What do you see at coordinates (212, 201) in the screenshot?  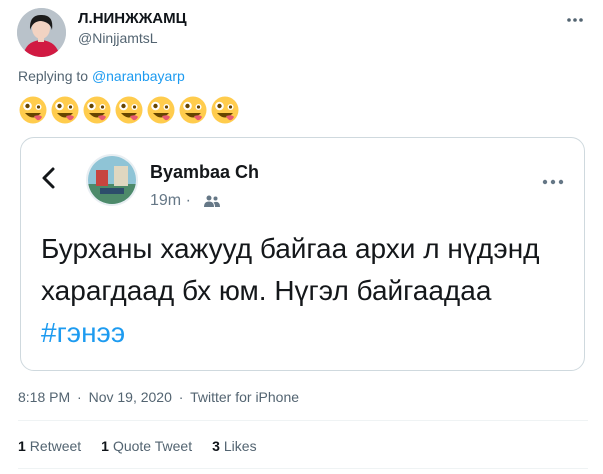 I see `people-icon` at bounding box center [212, 201].